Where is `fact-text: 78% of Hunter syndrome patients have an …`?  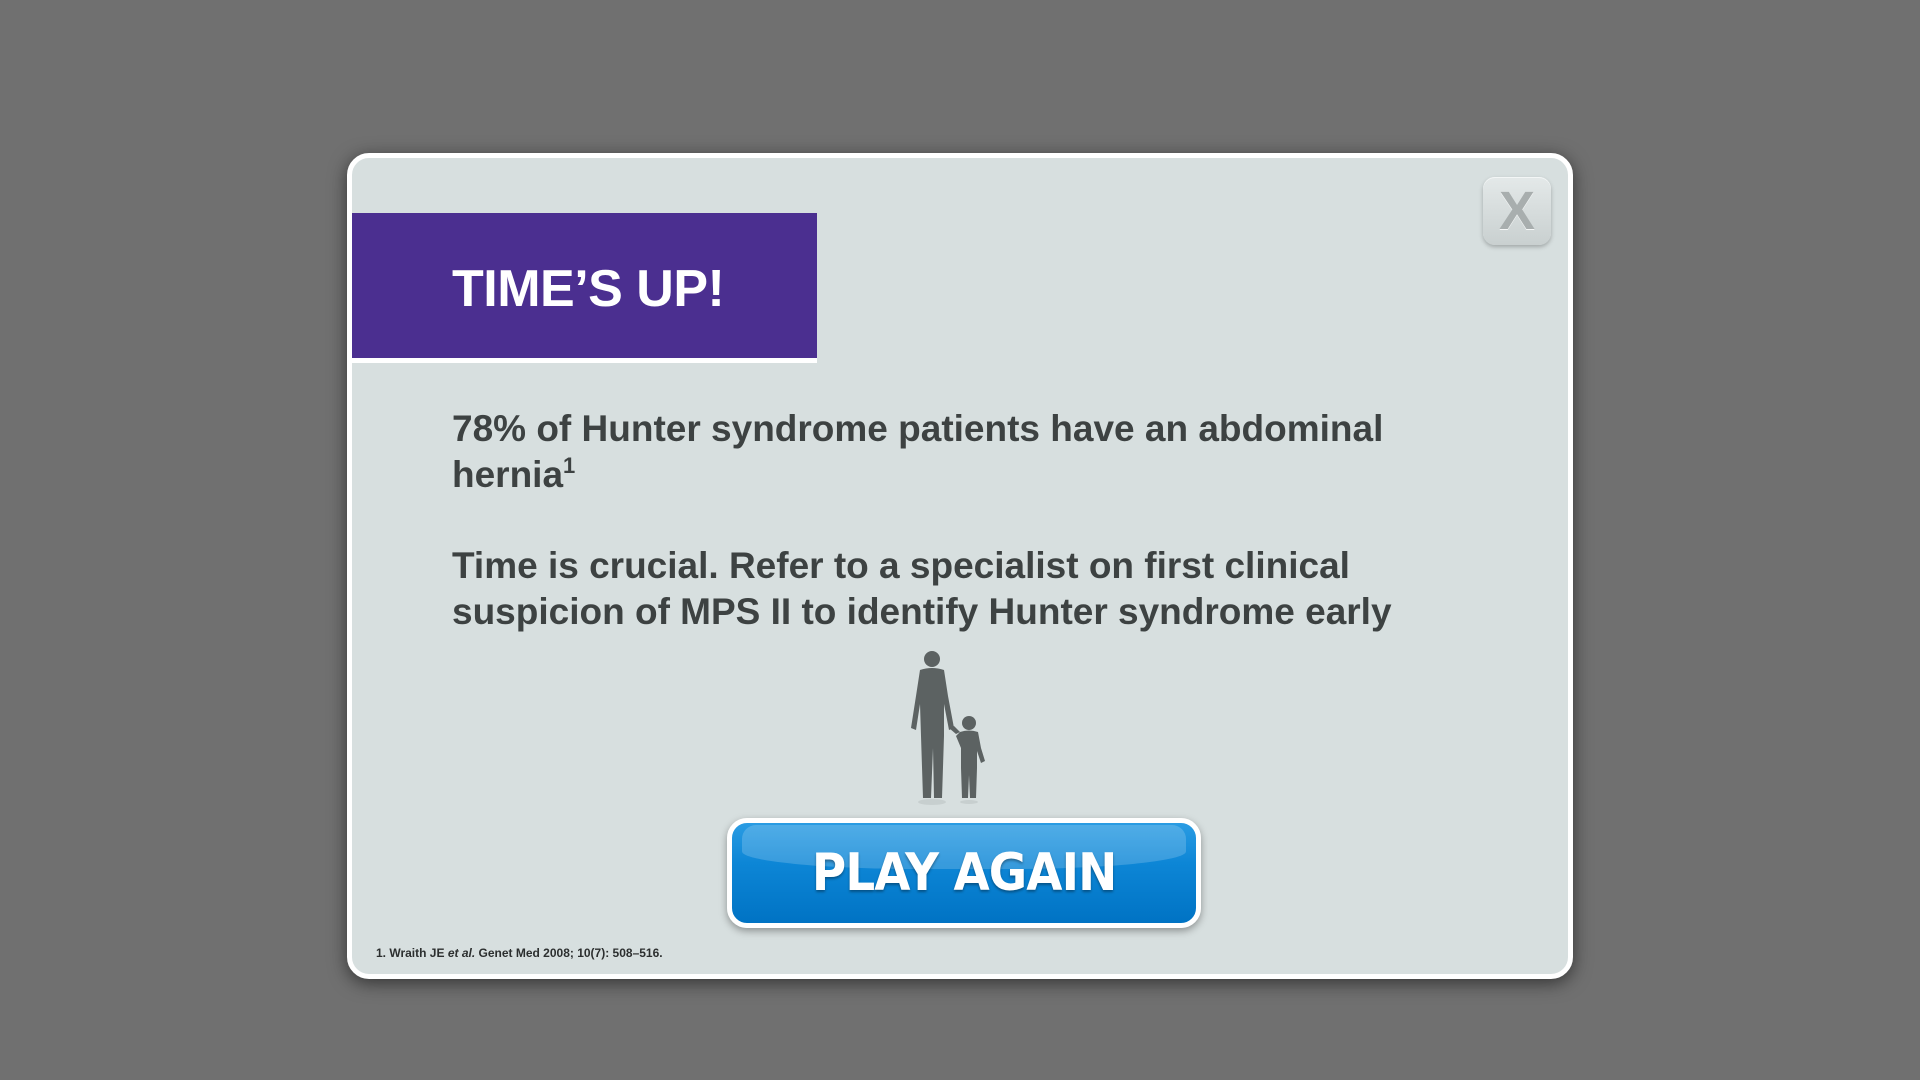
fact-text: 78% of Hunter syndrome patients have an … is located at coordinates (918, 451).